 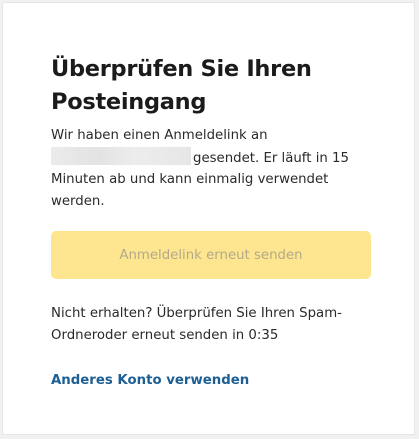 What do you see at coordinates (181, 69) in the screenshot?
I see `title-line-1: Überprüfen Sie Ihren` at bounding box center [181, 69].